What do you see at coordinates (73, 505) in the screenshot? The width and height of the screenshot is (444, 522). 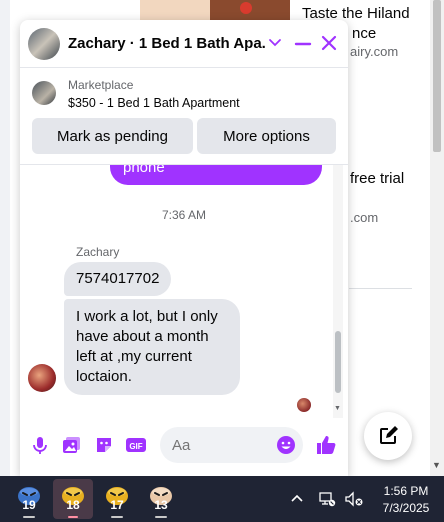 I see `app-badge-number: 18` at bounding box center [73, 505].